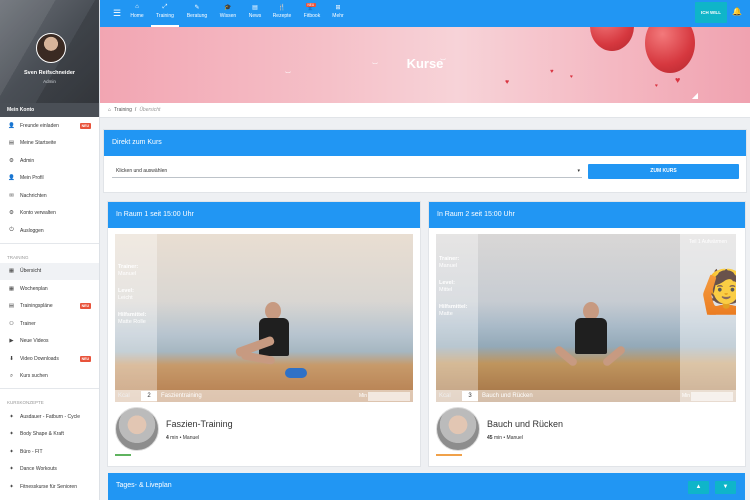 Image resolution: width=750 pixels, height=500 pixels. I want to click on min-label: Min, so click(362, 396).